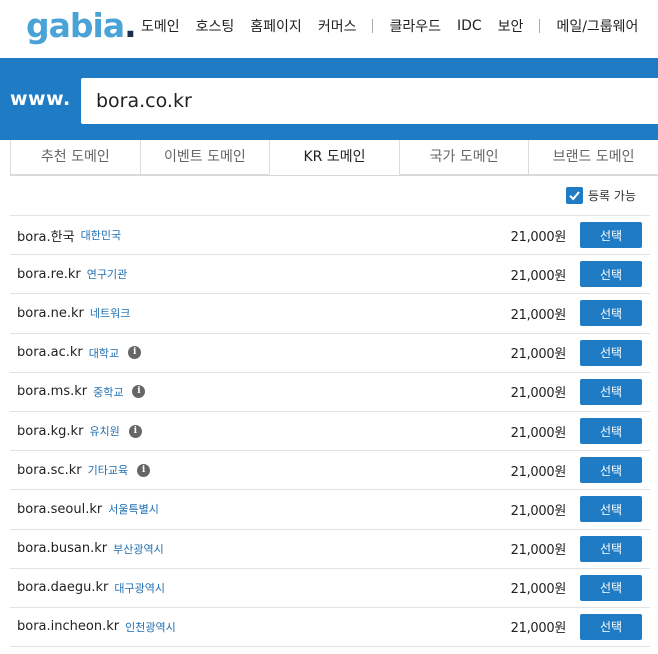  Describe the element at coordinates (369, 101) in the screenshot. I see `domain-search-input` at that location.